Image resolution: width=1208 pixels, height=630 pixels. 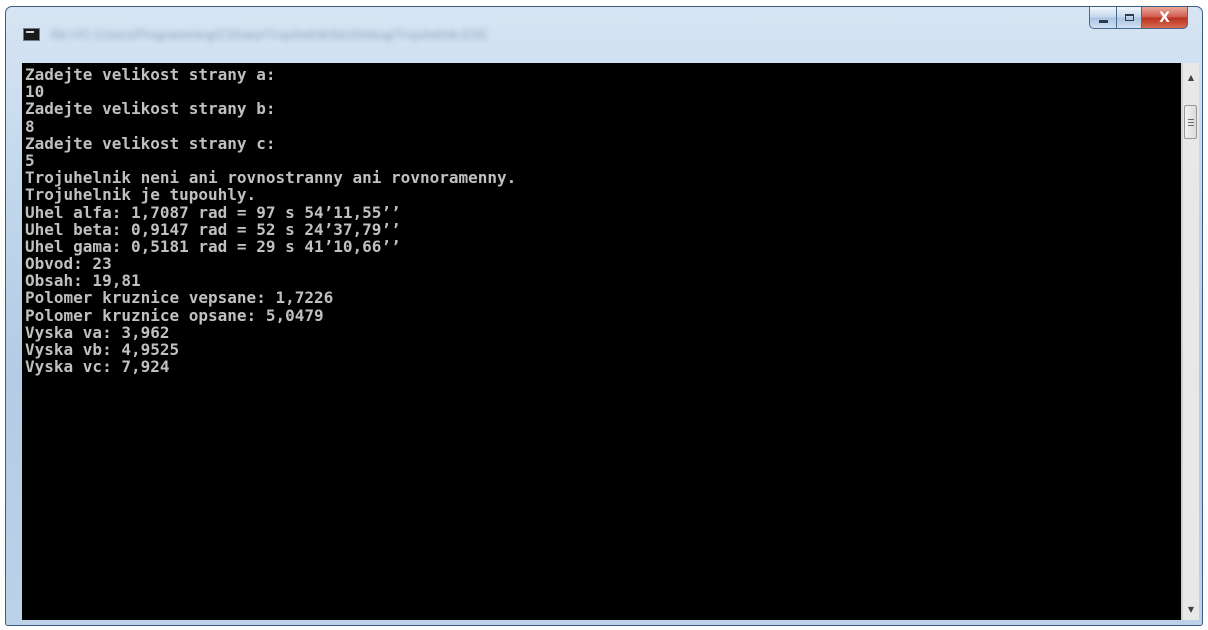 What do you see at coordinates (1102, 18) in the screenshot?
I see `minimize-button` at bounding box center [1102, 18].